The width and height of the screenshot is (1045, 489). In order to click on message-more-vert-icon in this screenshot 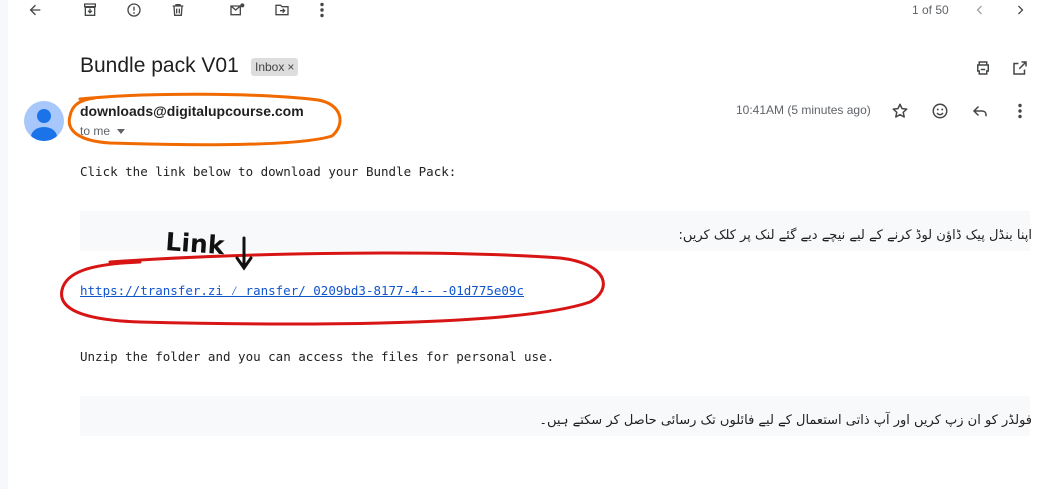, I will do `click(1020, 111)`.